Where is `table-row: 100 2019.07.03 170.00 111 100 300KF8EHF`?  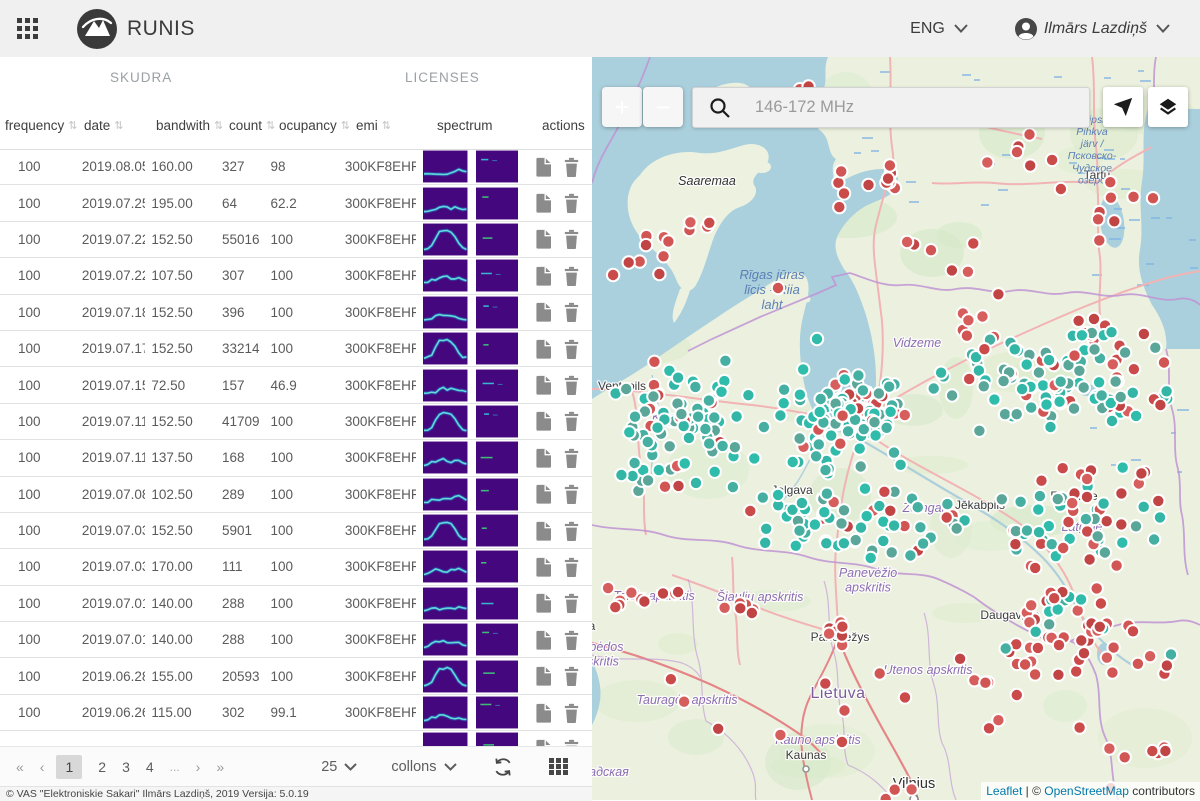 table-row: 100 2019.07.03 170.00 111 100 300KF8EHF is located at coordinates (296, 567).